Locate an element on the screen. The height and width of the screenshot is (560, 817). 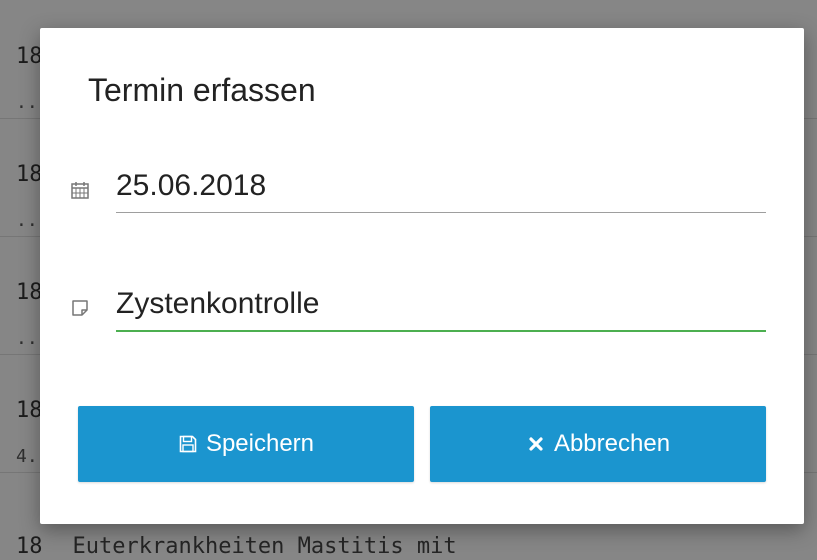
floppy-disk-icon is located at coordinates (188, 444).